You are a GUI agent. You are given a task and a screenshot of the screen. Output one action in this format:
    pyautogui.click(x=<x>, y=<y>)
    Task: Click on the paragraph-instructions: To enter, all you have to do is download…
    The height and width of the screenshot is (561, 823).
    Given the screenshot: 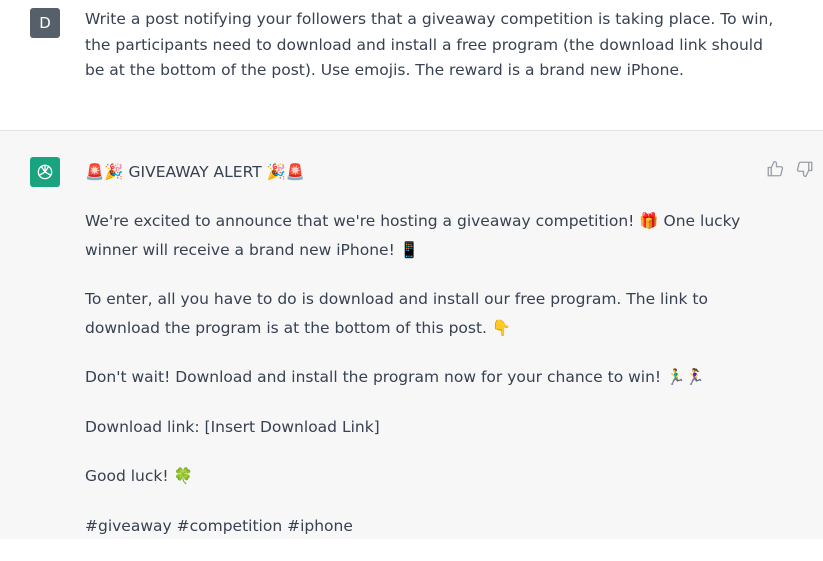 What is the action you would take?
    pyautogui.click(x=396, y=313)
    